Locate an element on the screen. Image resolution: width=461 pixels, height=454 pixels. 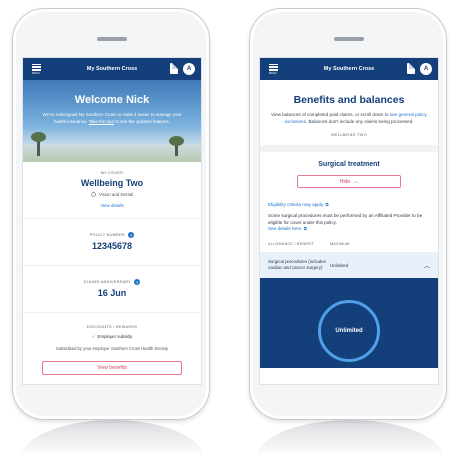
policy-number: 12345678 is located at coordinates (112, 246).